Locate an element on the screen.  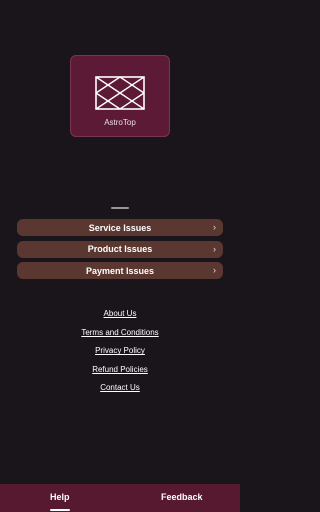
product-issues-button: Product Issues › is located at coordinates (120, 249).